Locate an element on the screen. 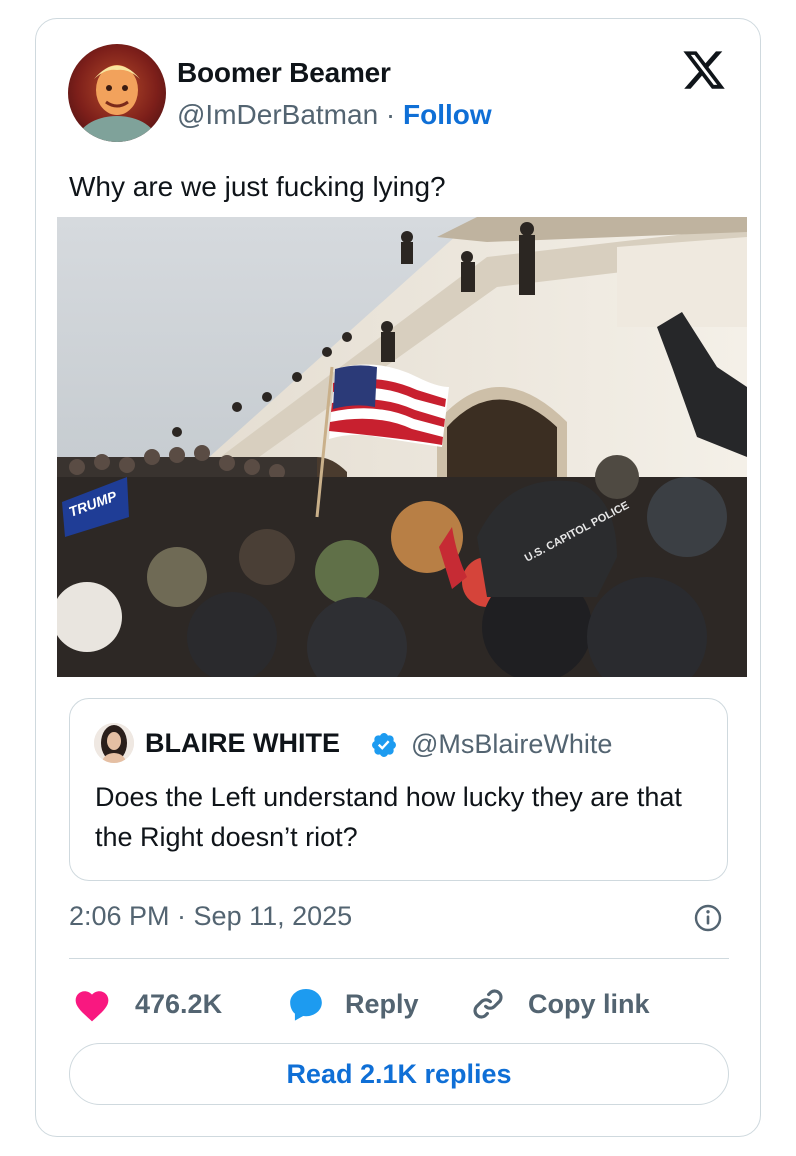 The image size is (796, 1156). follow-button: Follow is located at coordinates (447, 114).